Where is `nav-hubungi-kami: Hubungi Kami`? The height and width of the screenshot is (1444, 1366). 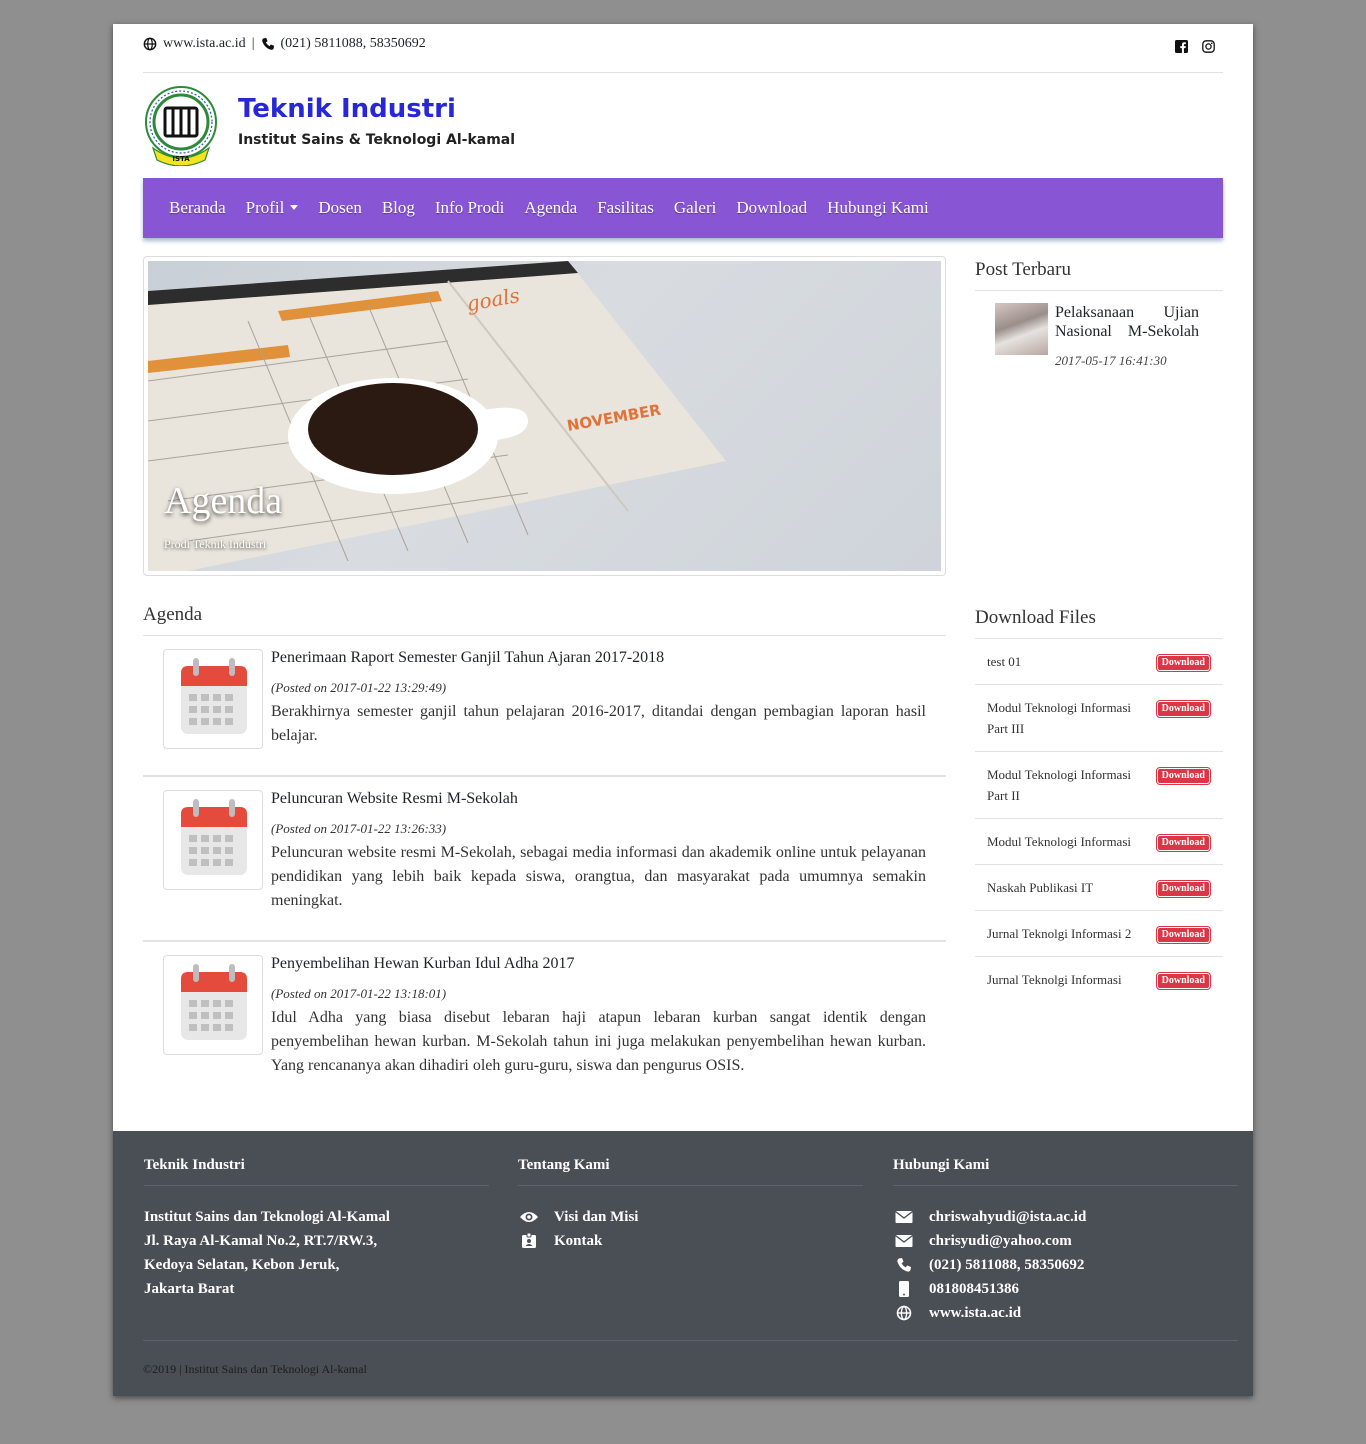
nav-hubungi-kami: Hubungi Kami is located at coordinates (878, 208).